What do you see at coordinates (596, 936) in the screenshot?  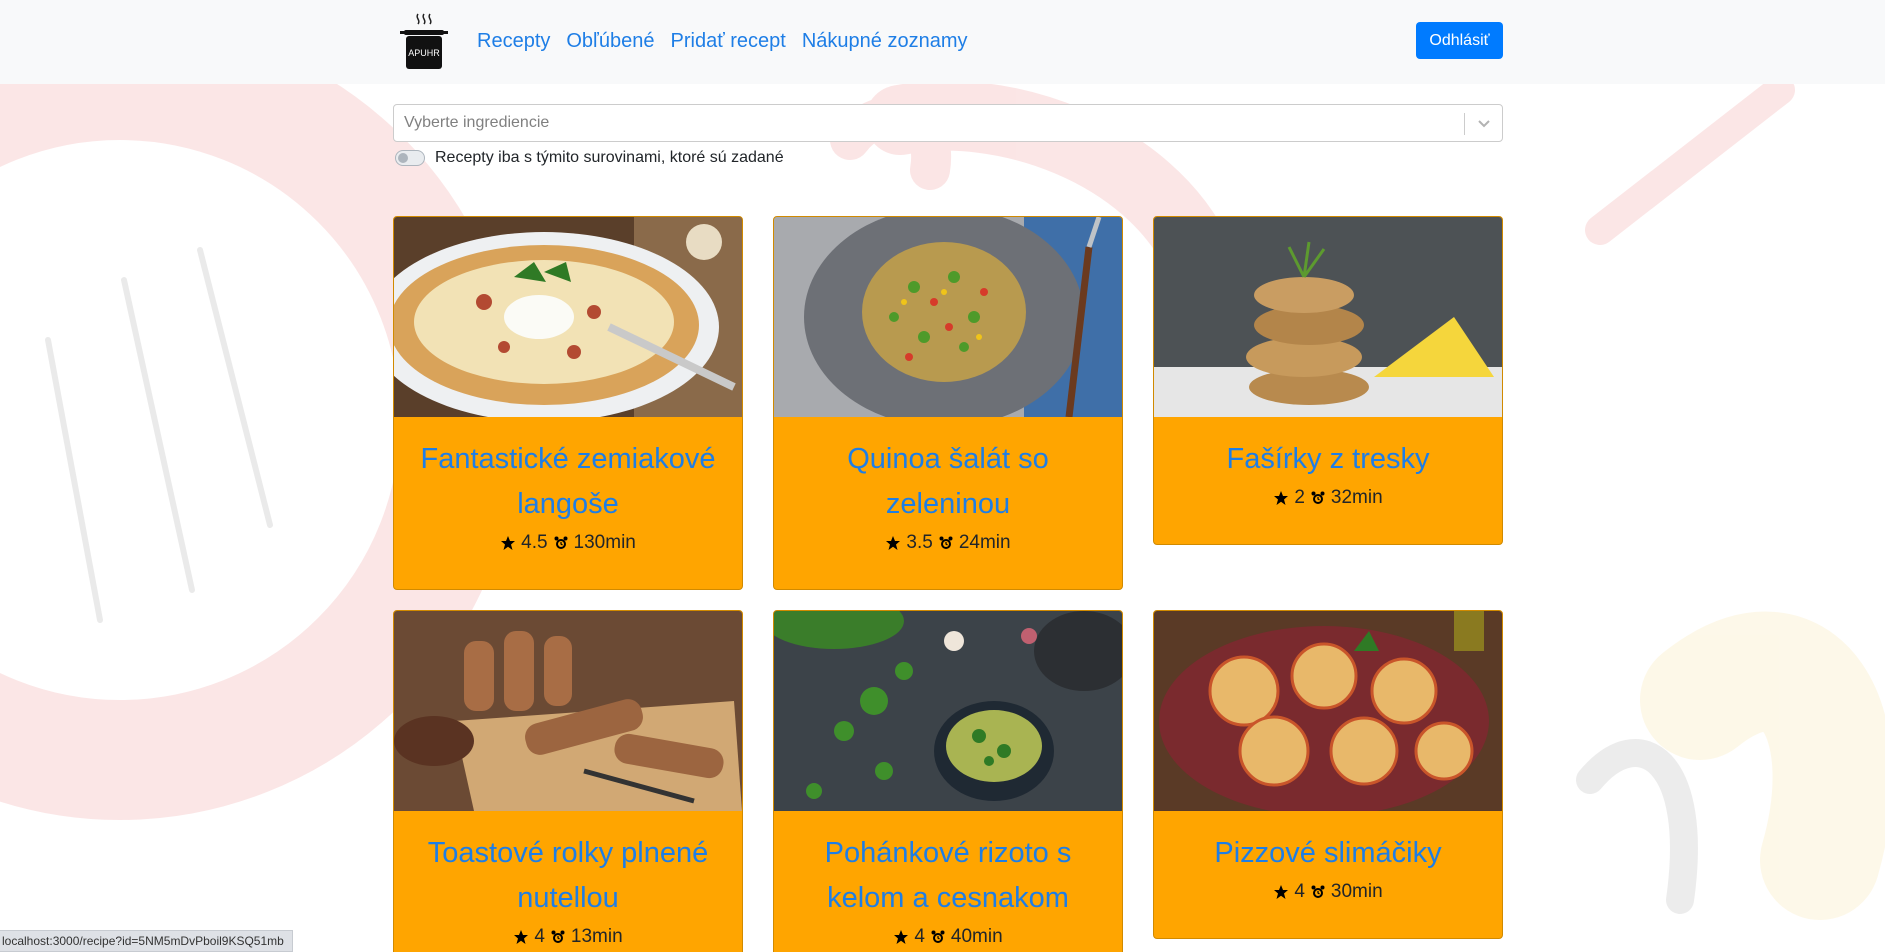 I see `recipe-time: 13min` at bounding box center [596, 936].